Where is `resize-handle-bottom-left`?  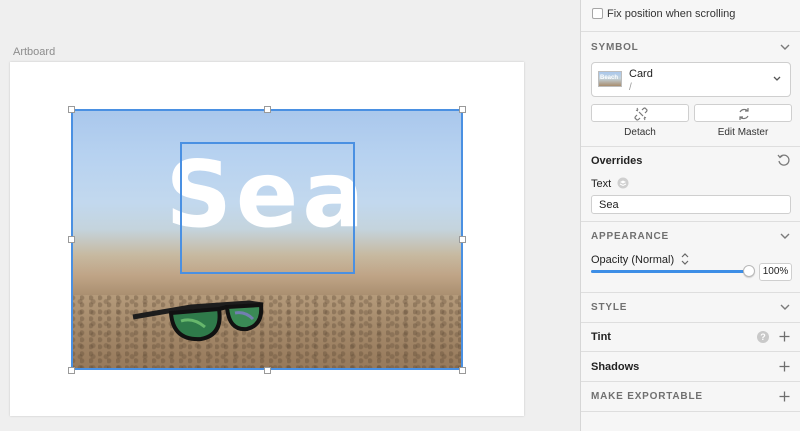
resize-handle-bottom-left is located at coordinates (71, 370).